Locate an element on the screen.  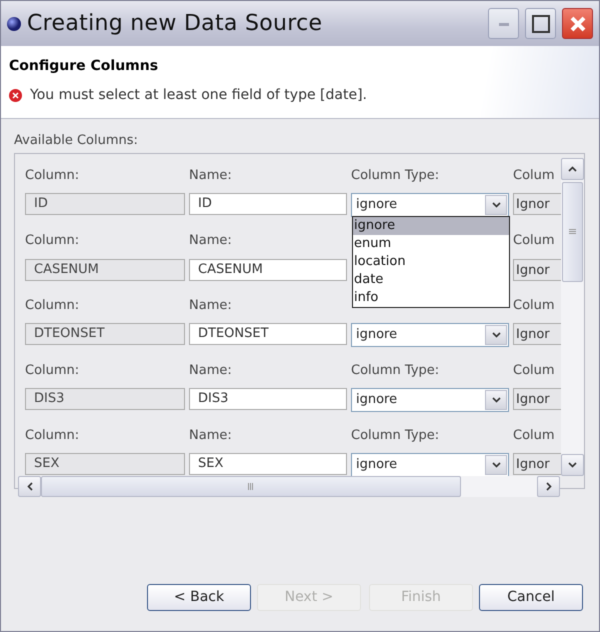
scroll-up-button is located at coordinates (572, 169).